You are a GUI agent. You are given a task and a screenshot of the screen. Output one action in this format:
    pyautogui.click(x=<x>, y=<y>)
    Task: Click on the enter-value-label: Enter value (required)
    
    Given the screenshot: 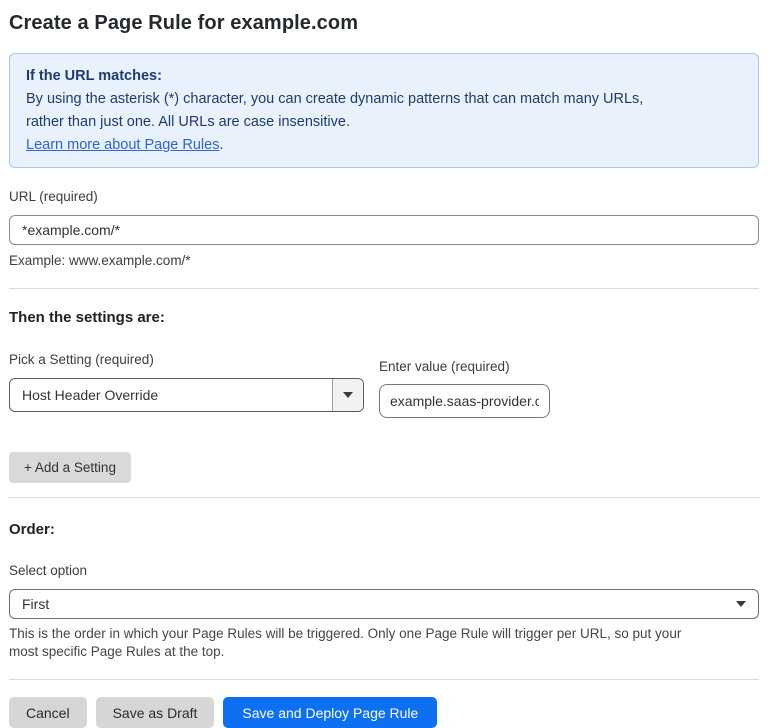 What is the action you would take?
    pyautogui.click(x=444, y=366)
    